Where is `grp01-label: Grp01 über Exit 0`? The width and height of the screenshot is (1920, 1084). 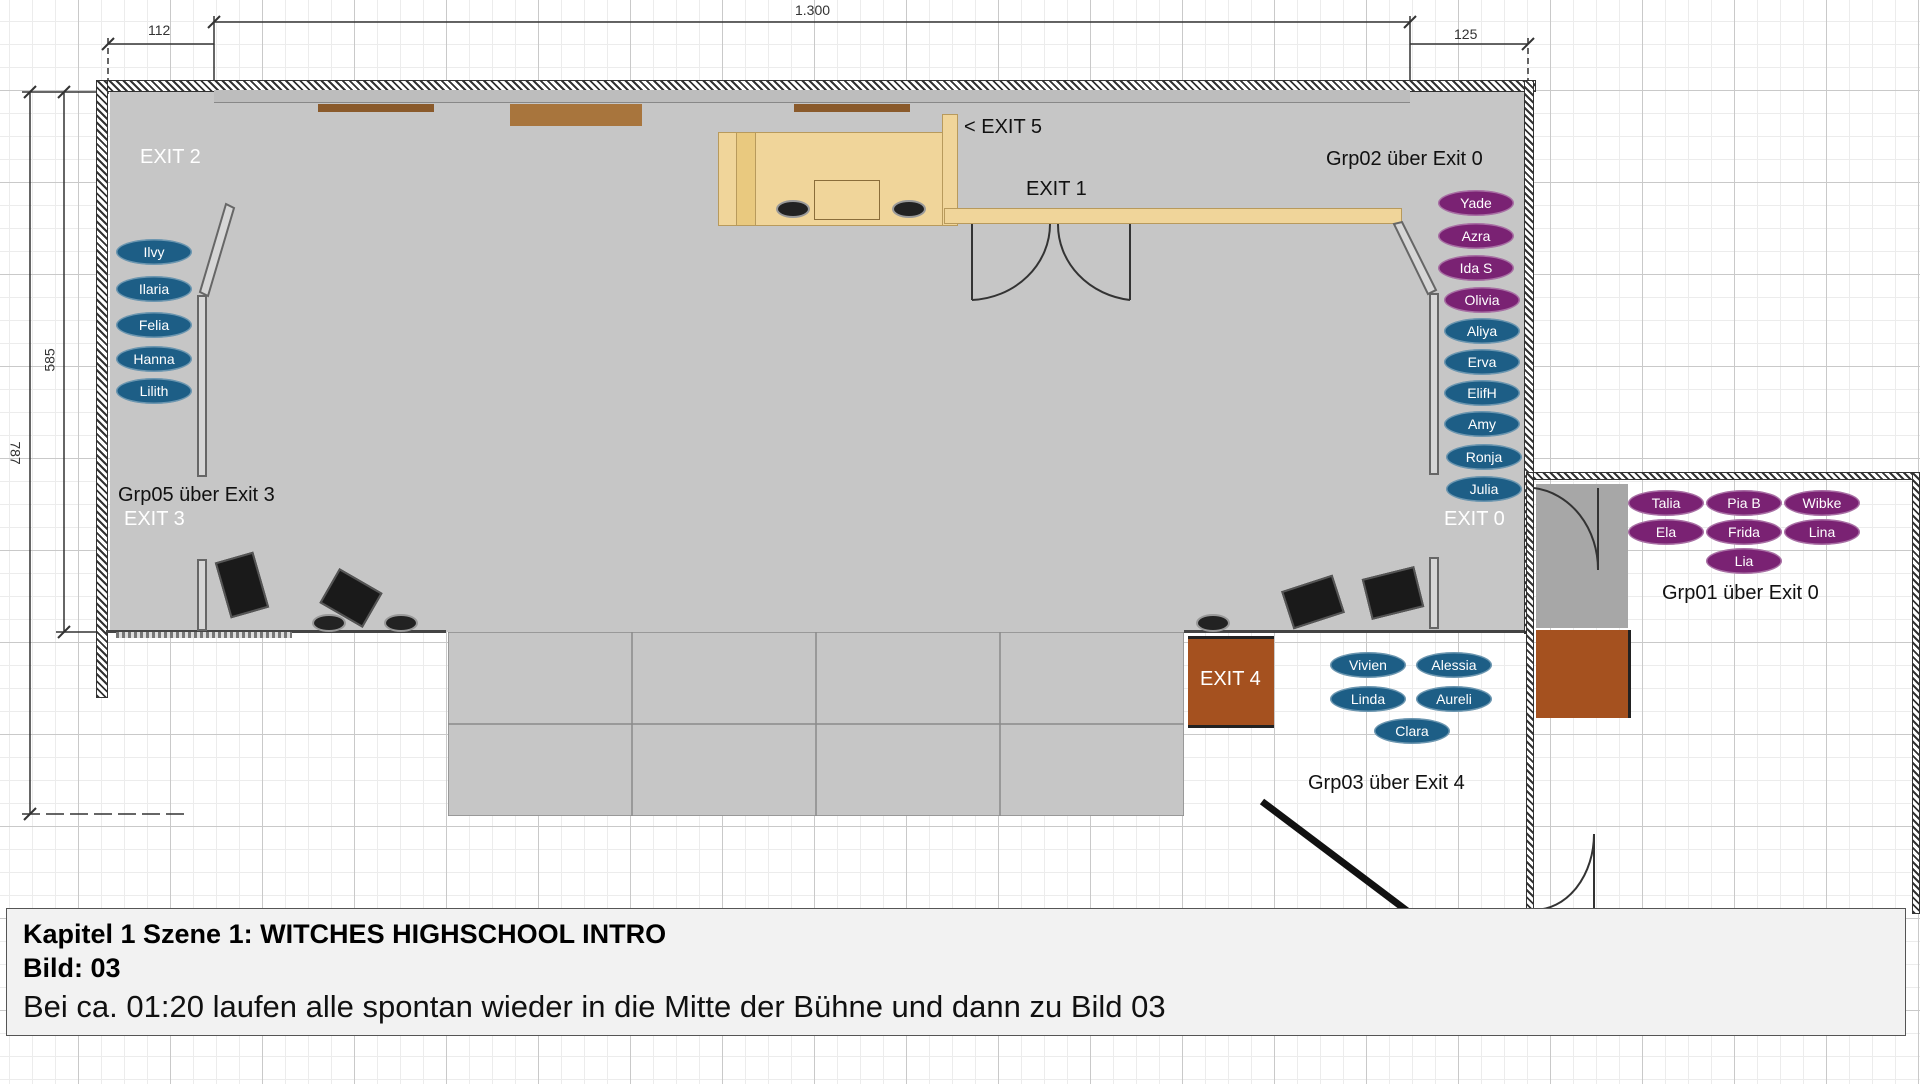 grp01-label: Grp01 über Exit 0 is located at coordinates (1740, 593).